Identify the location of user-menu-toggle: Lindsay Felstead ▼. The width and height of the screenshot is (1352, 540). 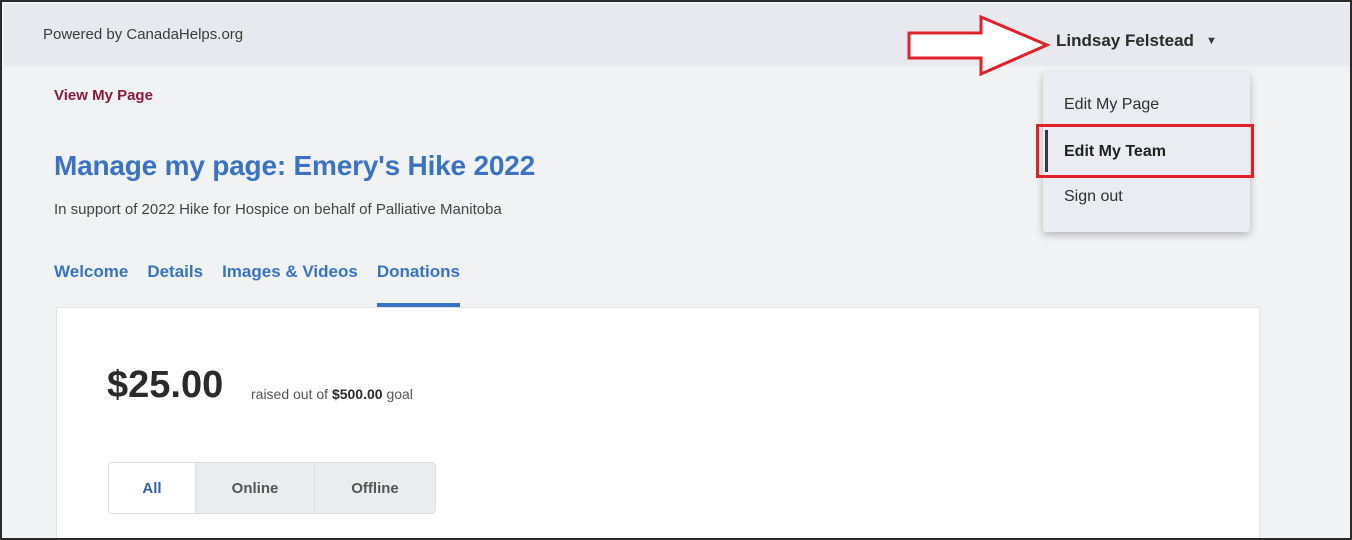
(1136, 41).